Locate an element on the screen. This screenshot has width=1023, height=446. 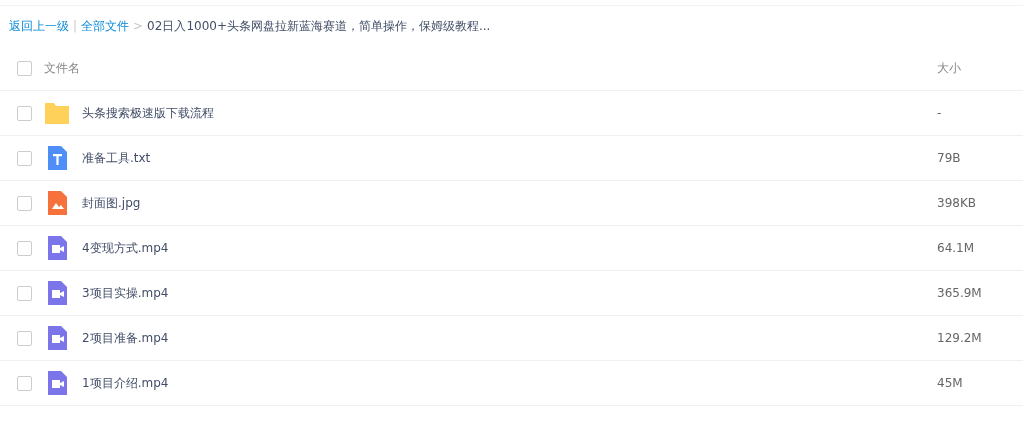
file-name: 头条搜索极速版下载流程 is located at coordinates (509, 113).